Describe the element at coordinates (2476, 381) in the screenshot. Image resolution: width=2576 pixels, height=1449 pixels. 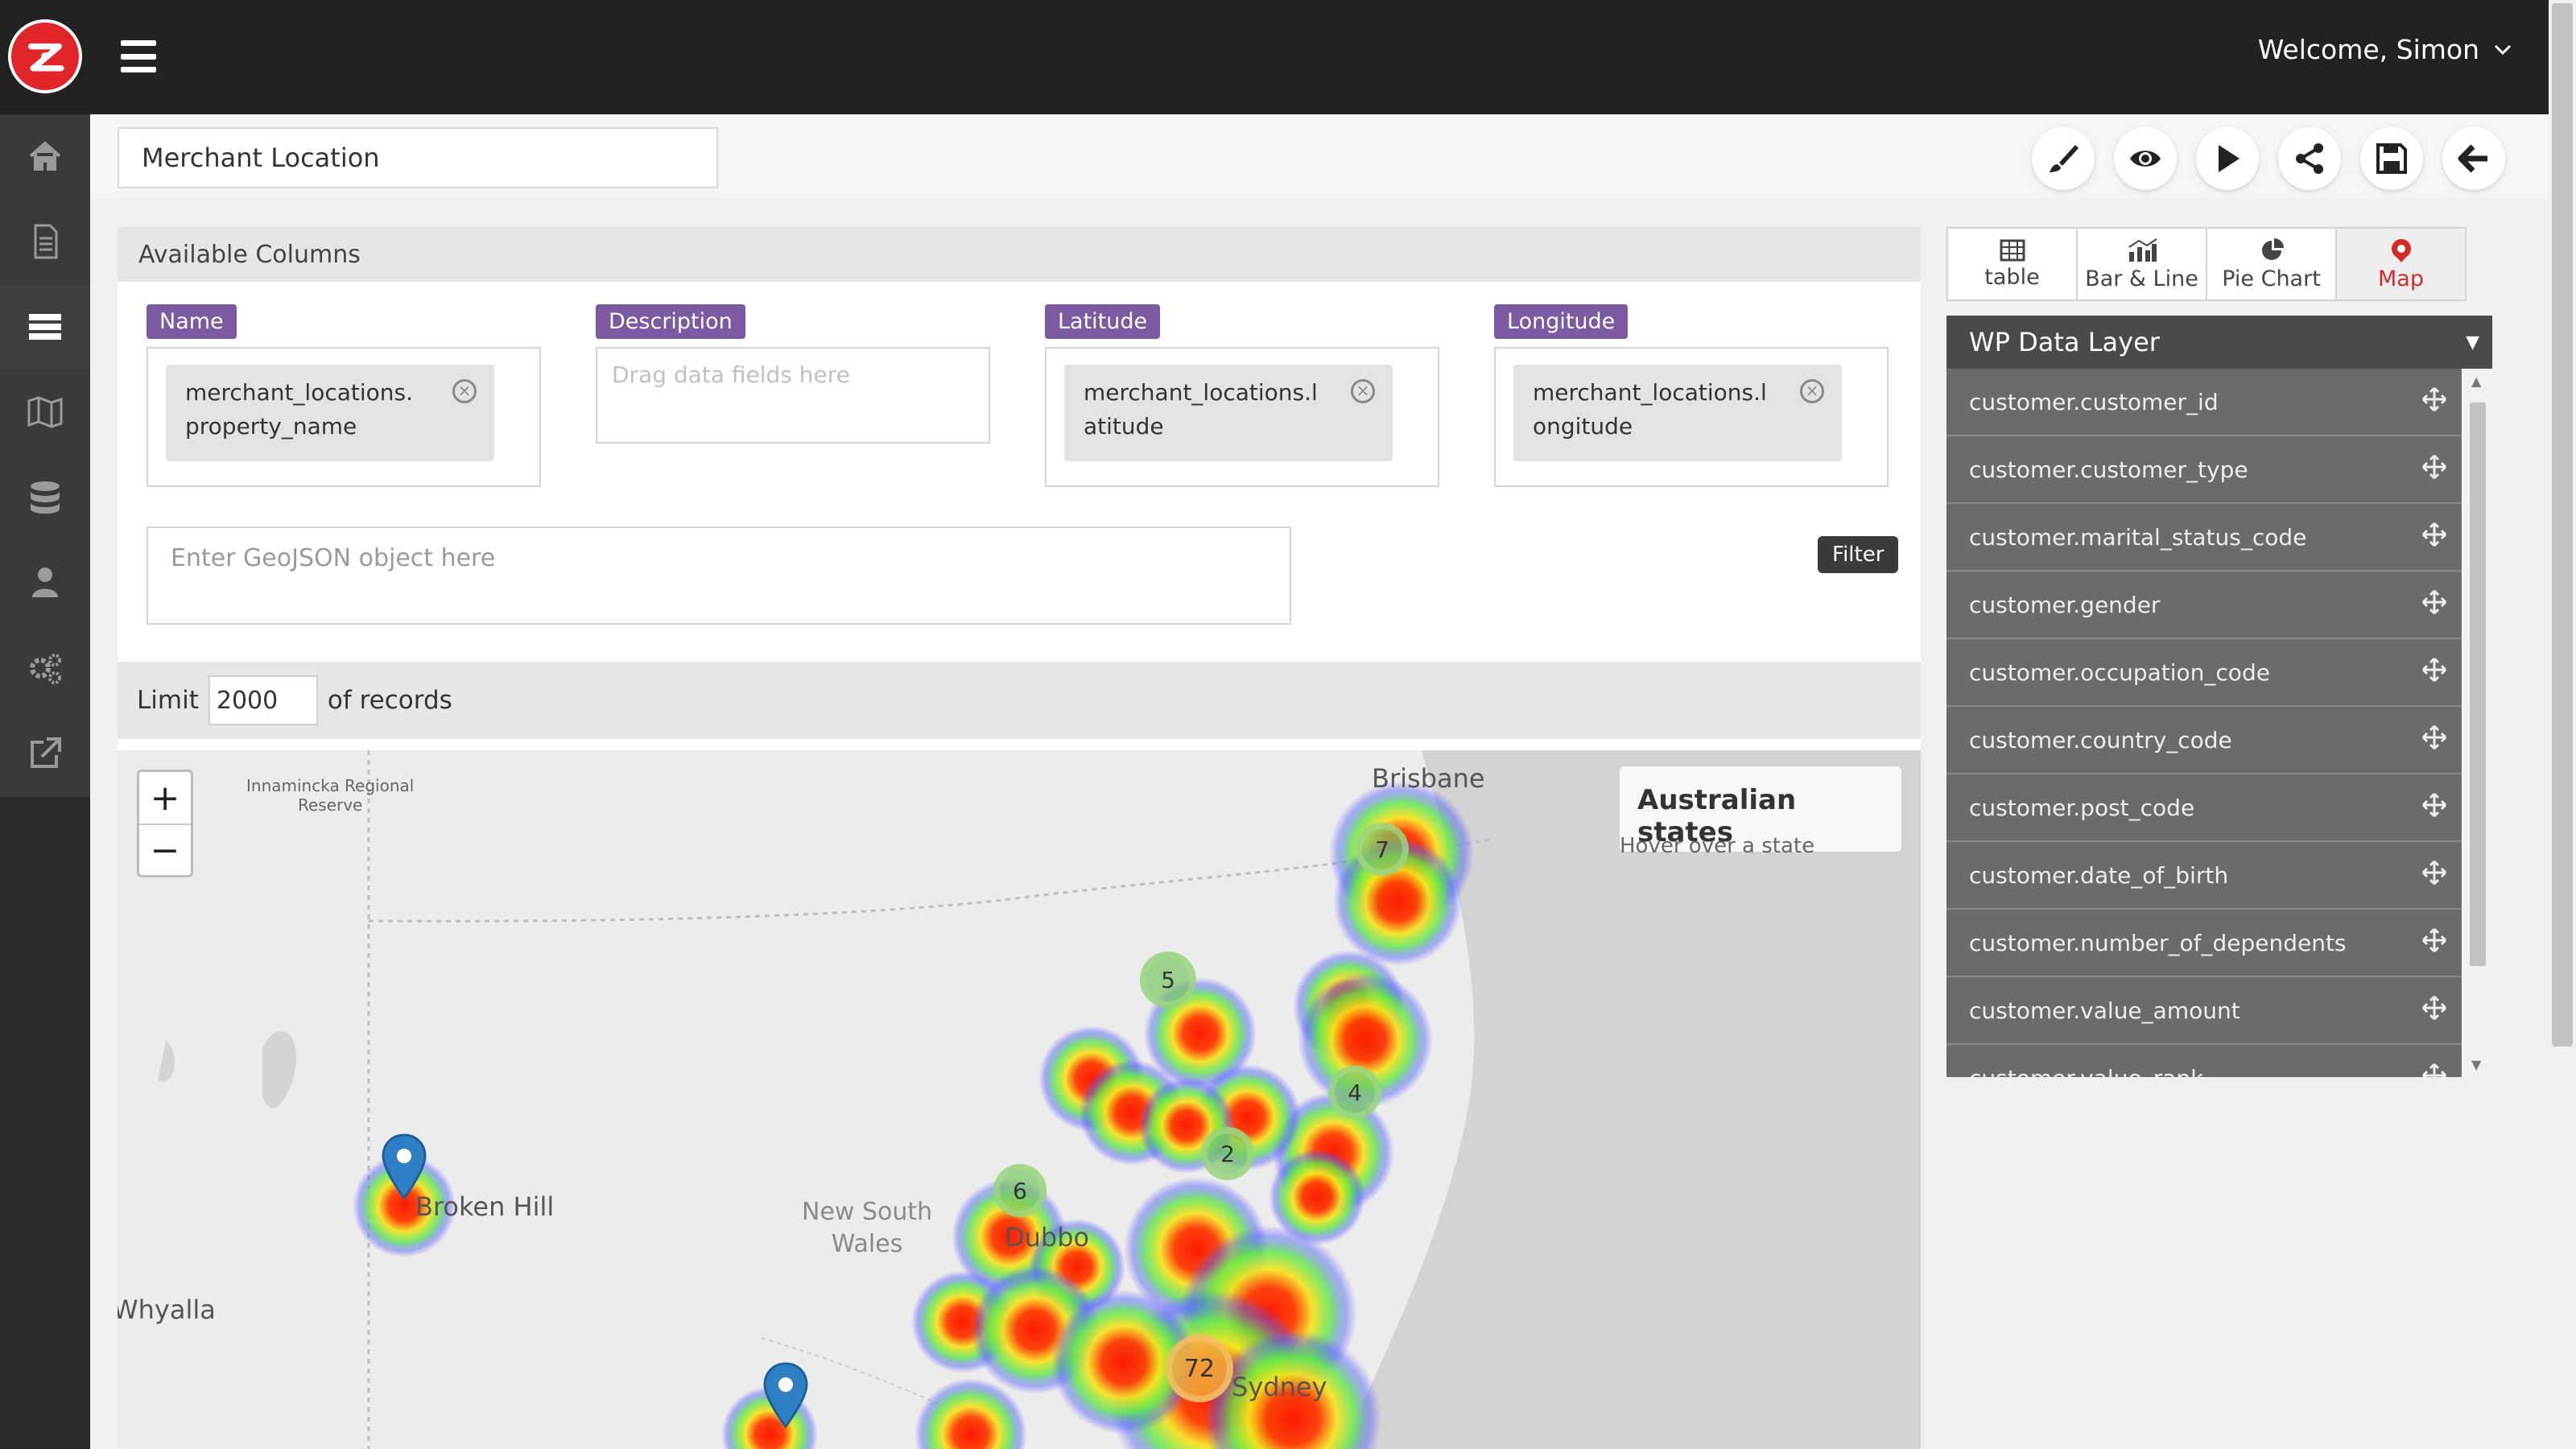
I see `scroll-up-icon: ▲` at that location.